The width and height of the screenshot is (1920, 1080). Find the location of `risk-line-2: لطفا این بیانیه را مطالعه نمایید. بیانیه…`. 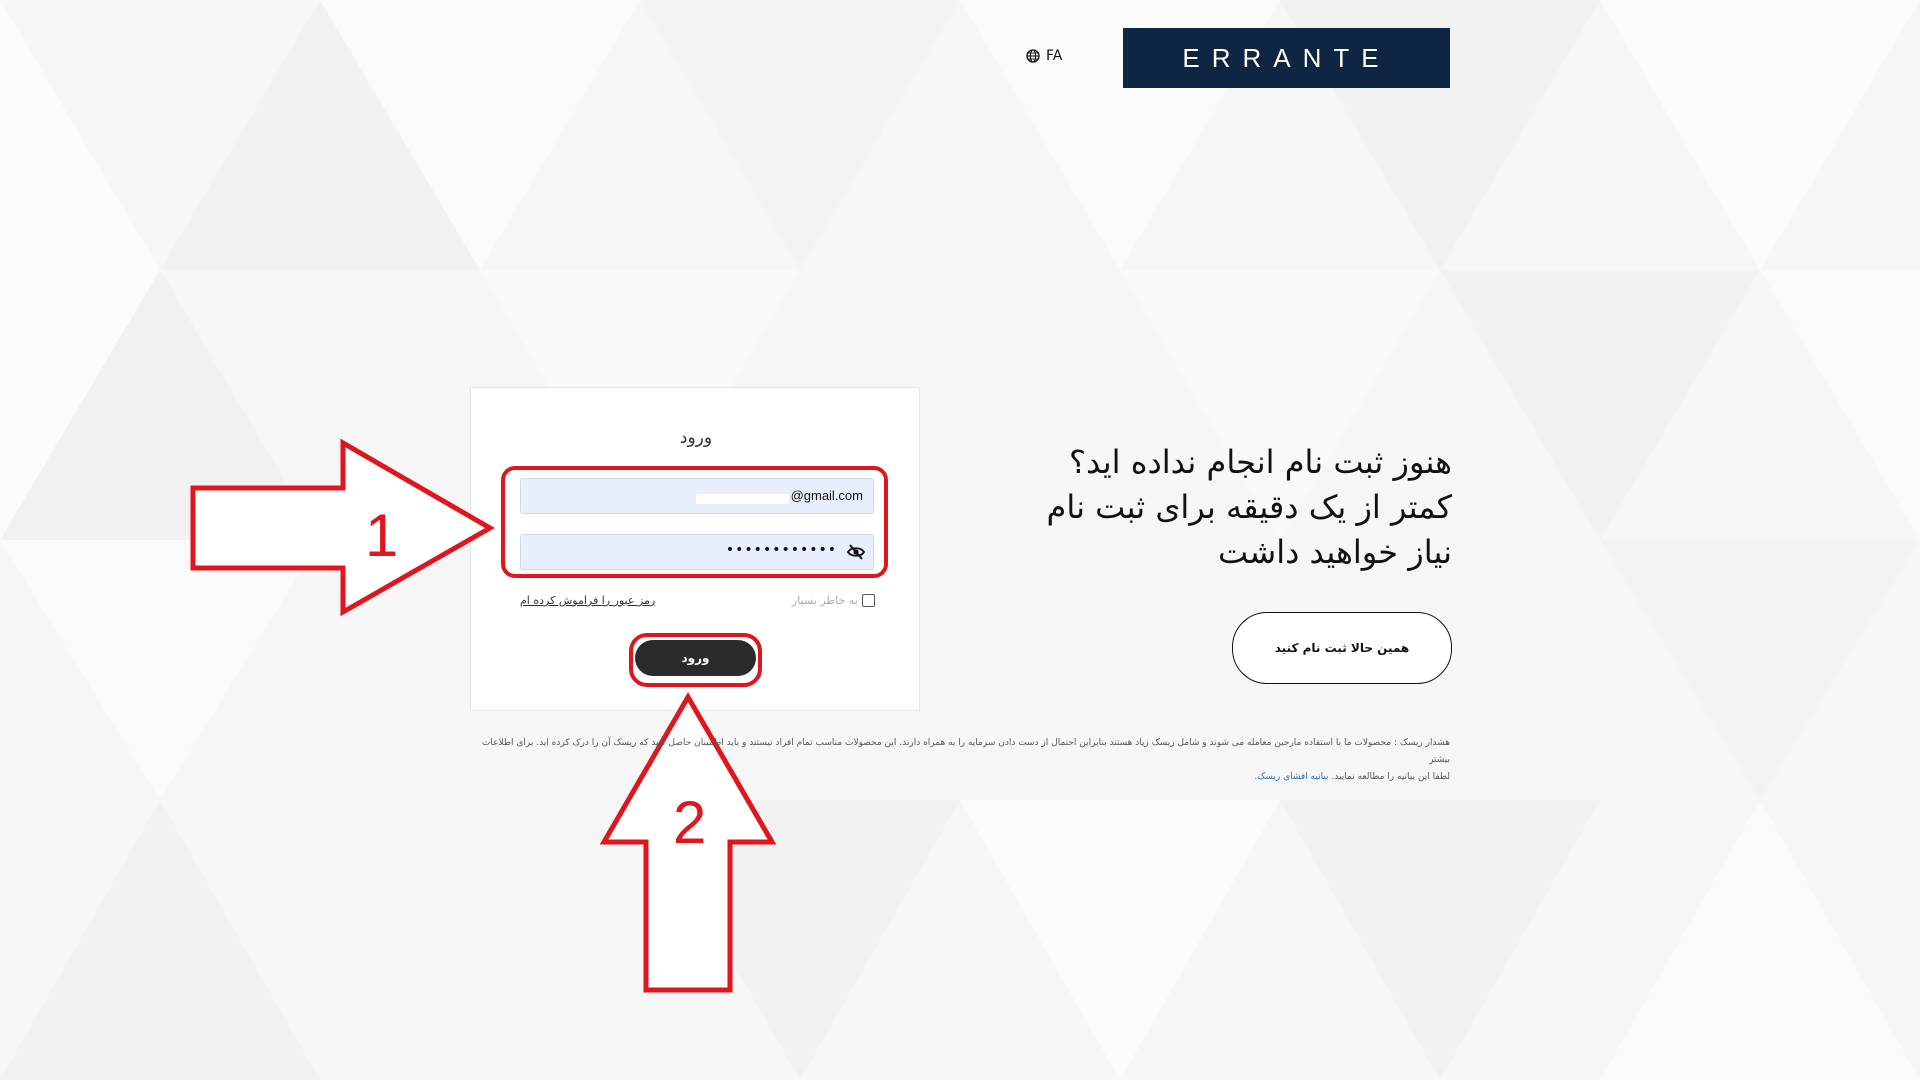

risk-line-2: لطفا این بیانیه را مطالعه نمایید. بیانیه… is located at coordinates (960, 777).